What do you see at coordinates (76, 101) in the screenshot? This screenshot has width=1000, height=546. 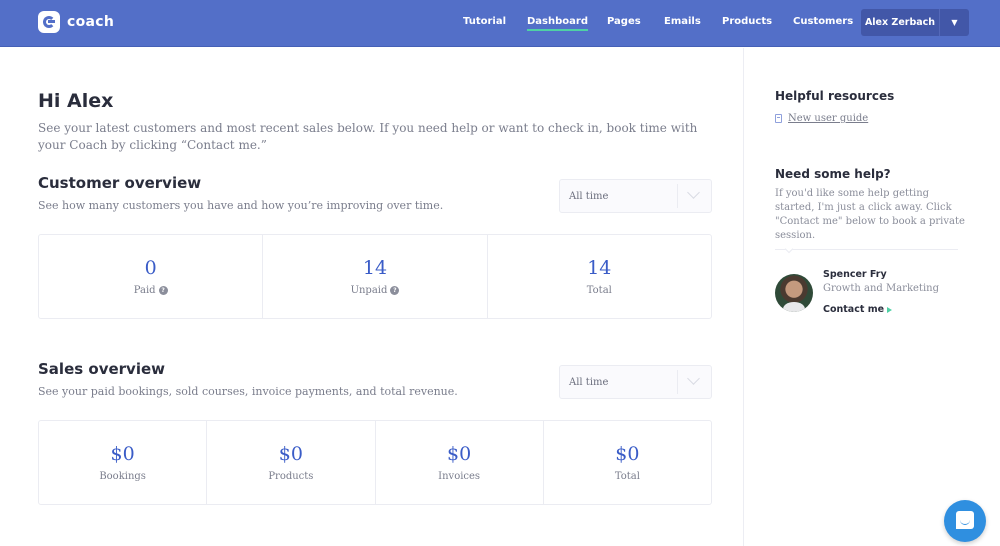 I see `page-title: Hi Alex` at bounding box center [76, 101].